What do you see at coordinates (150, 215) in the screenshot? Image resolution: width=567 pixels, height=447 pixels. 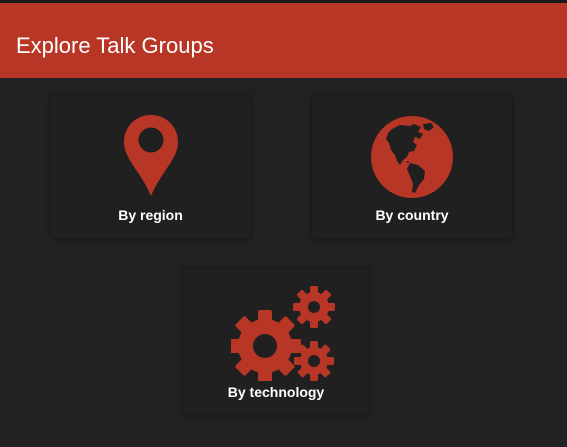 I see `region-card-label: By region` at bounding box center [150, 215].